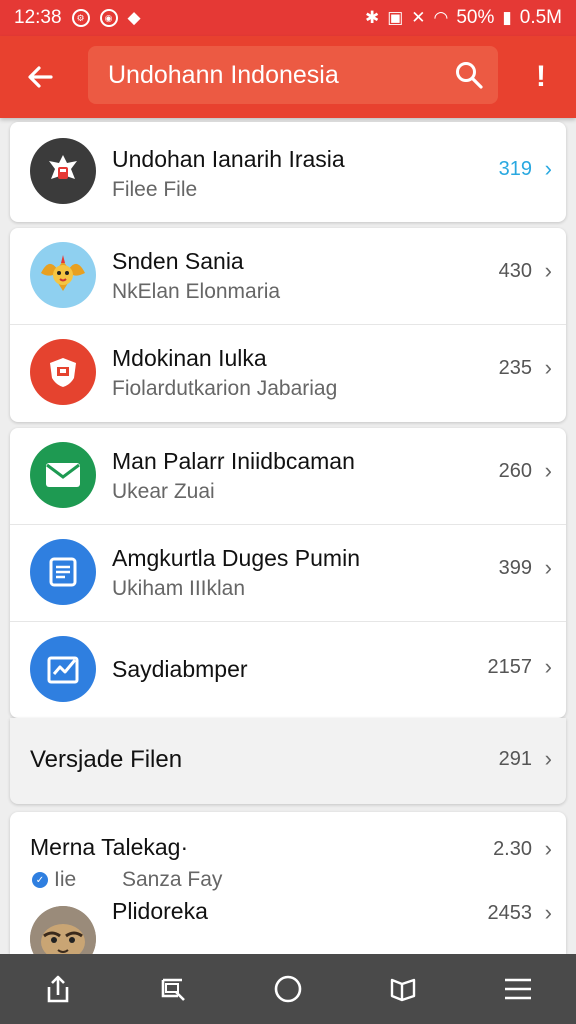 This screenshot has height=1024, width=576. I want to click on item-count: 2.30, so click(512, 849).